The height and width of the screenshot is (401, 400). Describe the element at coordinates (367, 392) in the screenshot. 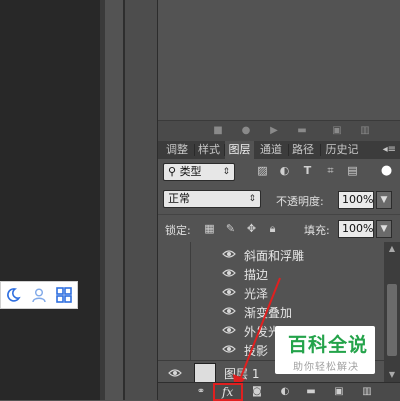

I see `delete-layer-icon: ▥` at that location.